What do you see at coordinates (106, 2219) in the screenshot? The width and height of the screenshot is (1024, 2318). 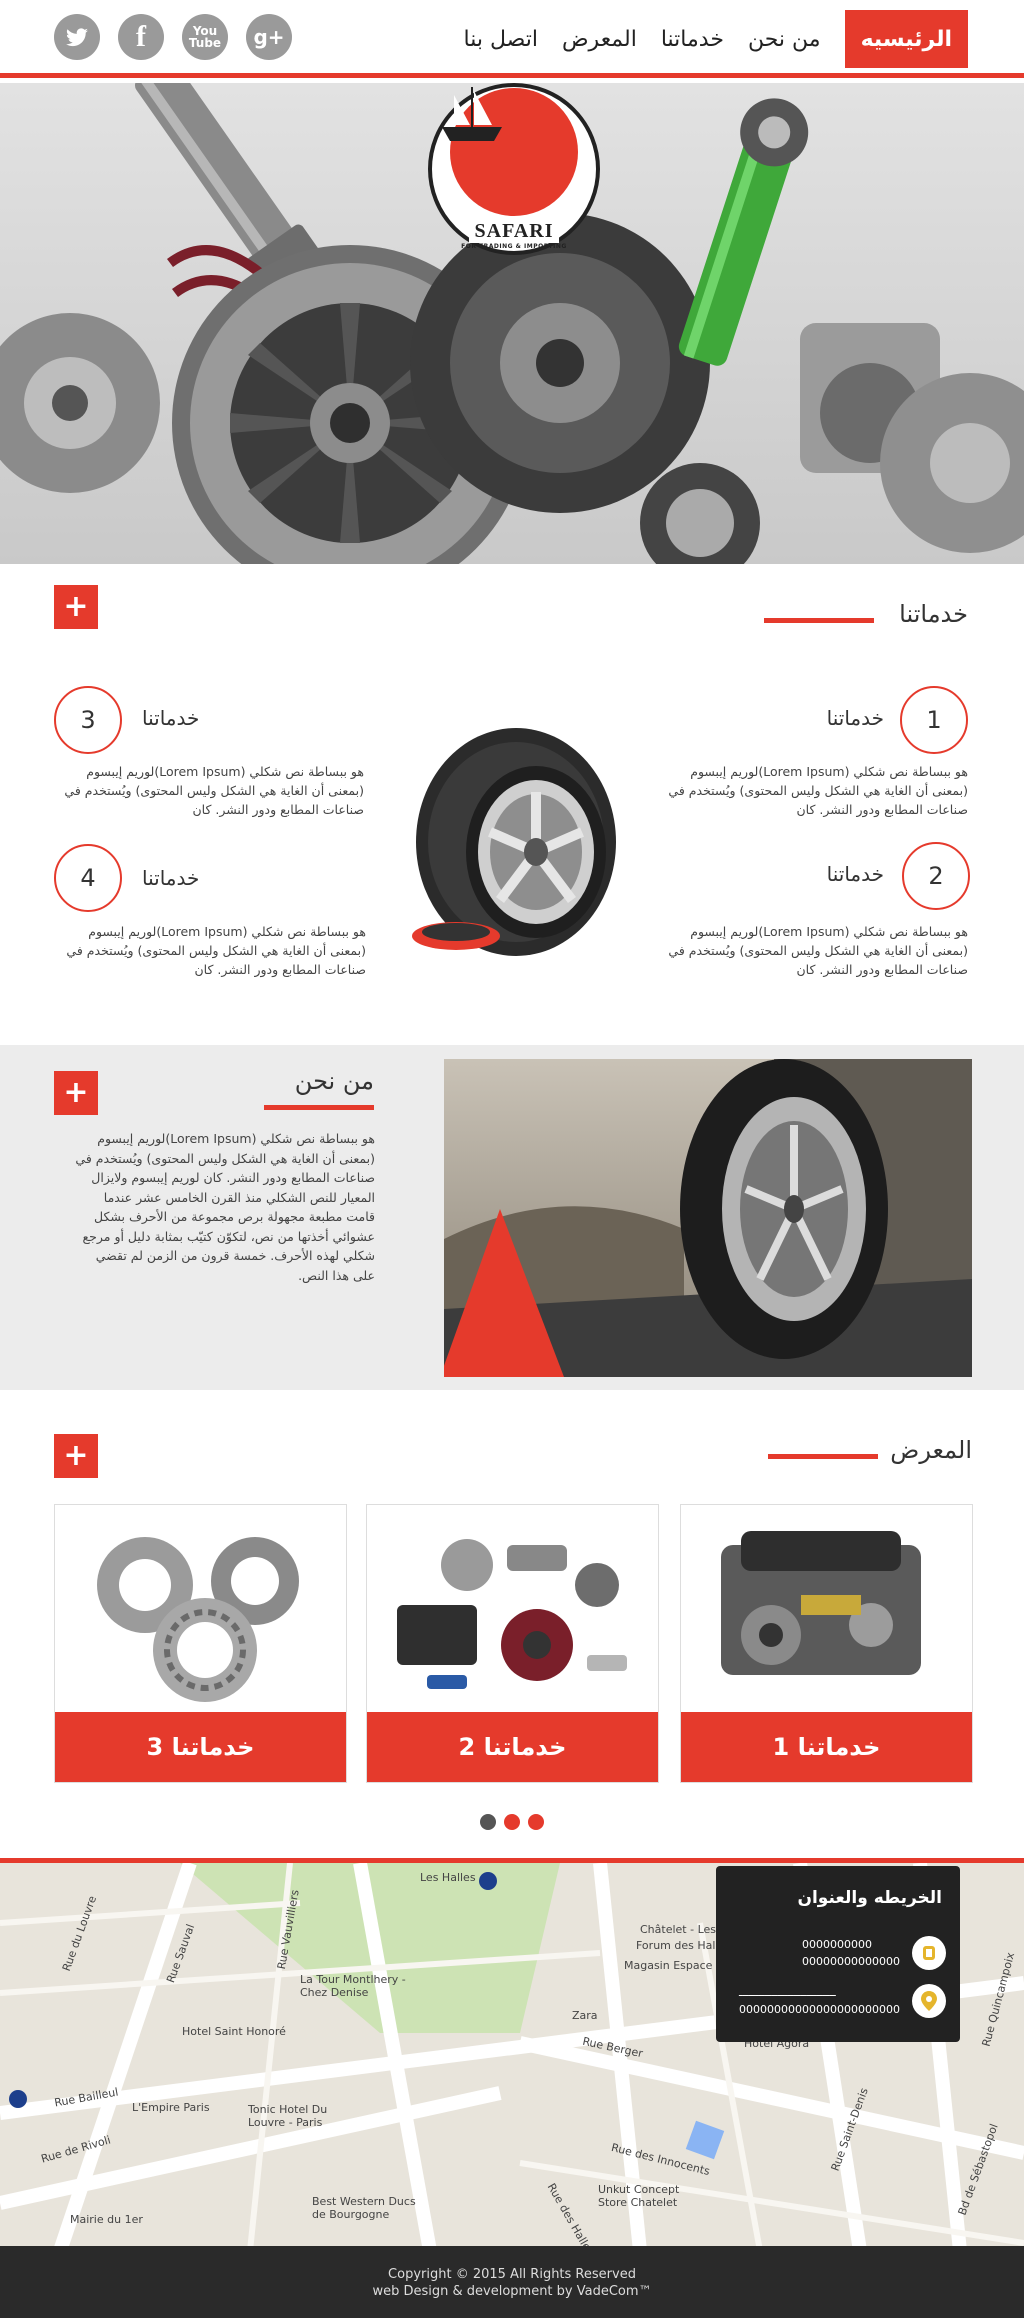 I see `map-label: Mairie du 1er` at bounding box center [106, 2219].